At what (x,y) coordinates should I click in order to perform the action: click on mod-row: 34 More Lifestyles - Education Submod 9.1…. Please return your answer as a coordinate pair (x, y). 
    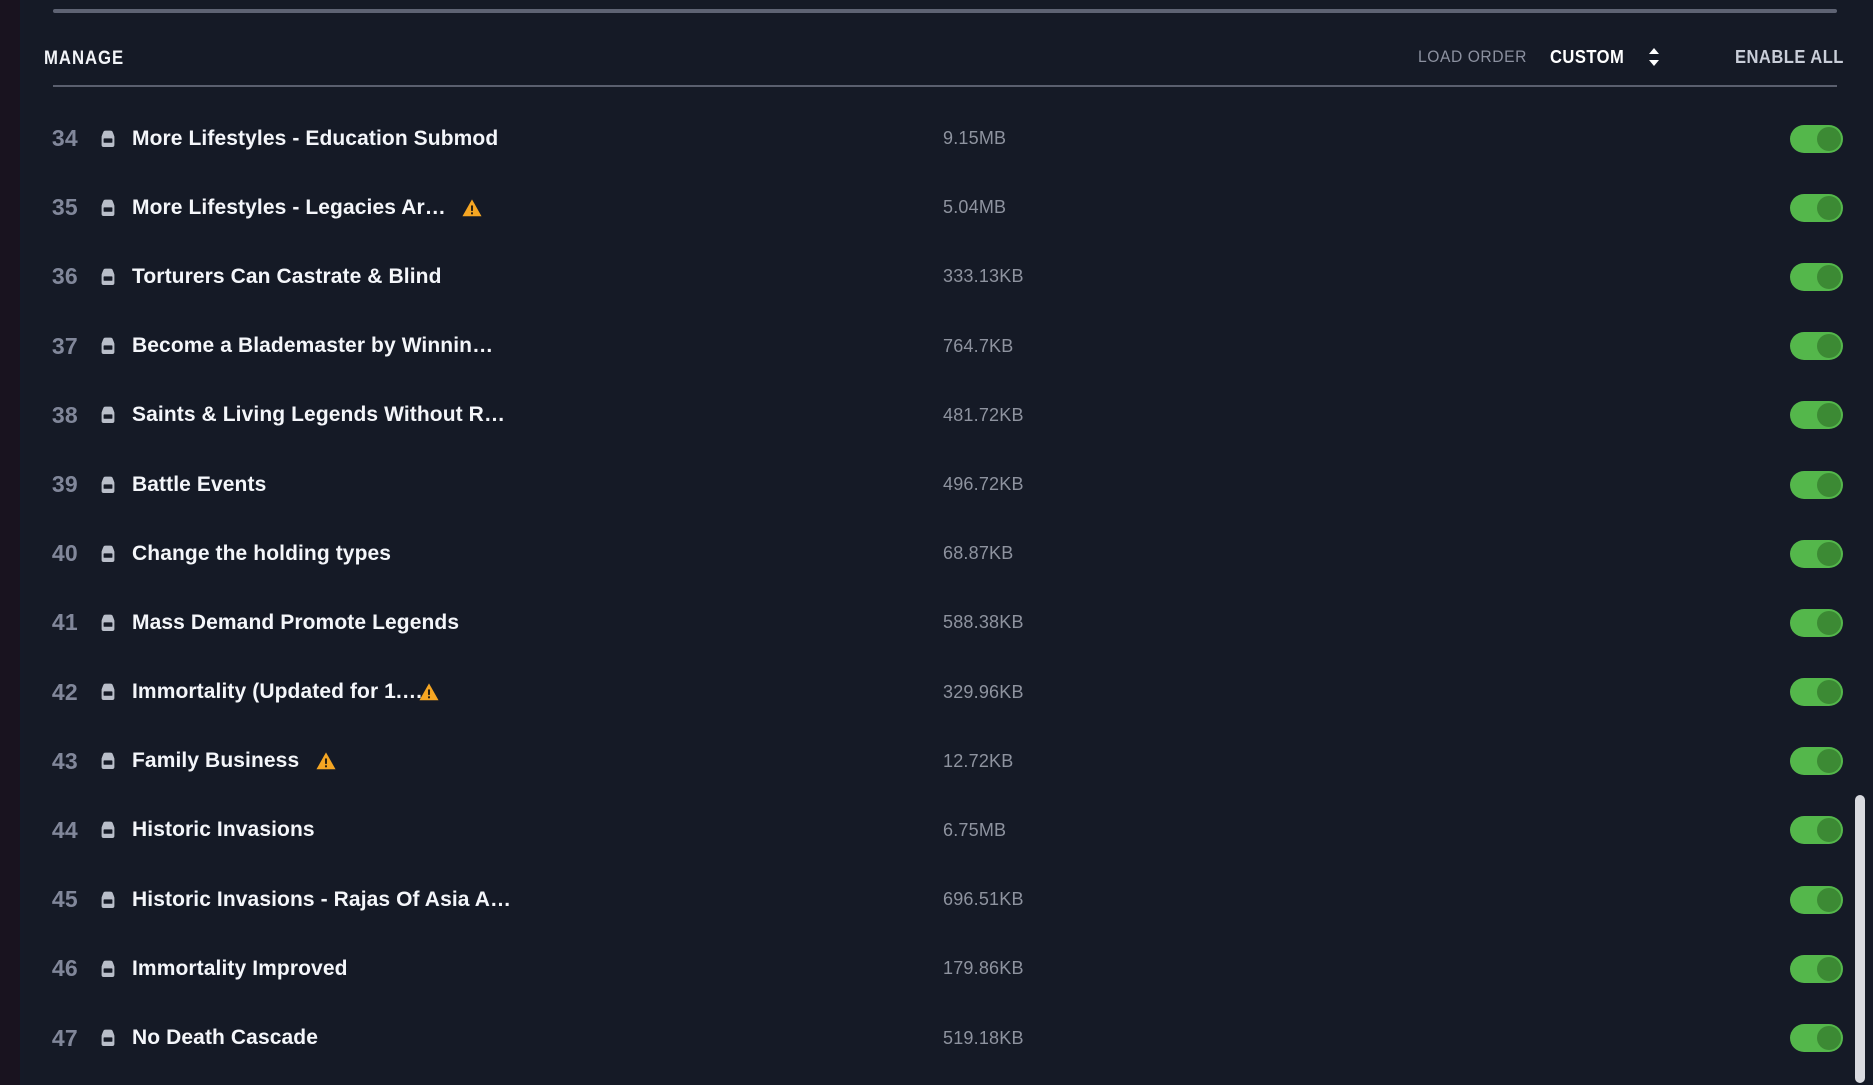
    Looking at the image, I should click on (948, 138).